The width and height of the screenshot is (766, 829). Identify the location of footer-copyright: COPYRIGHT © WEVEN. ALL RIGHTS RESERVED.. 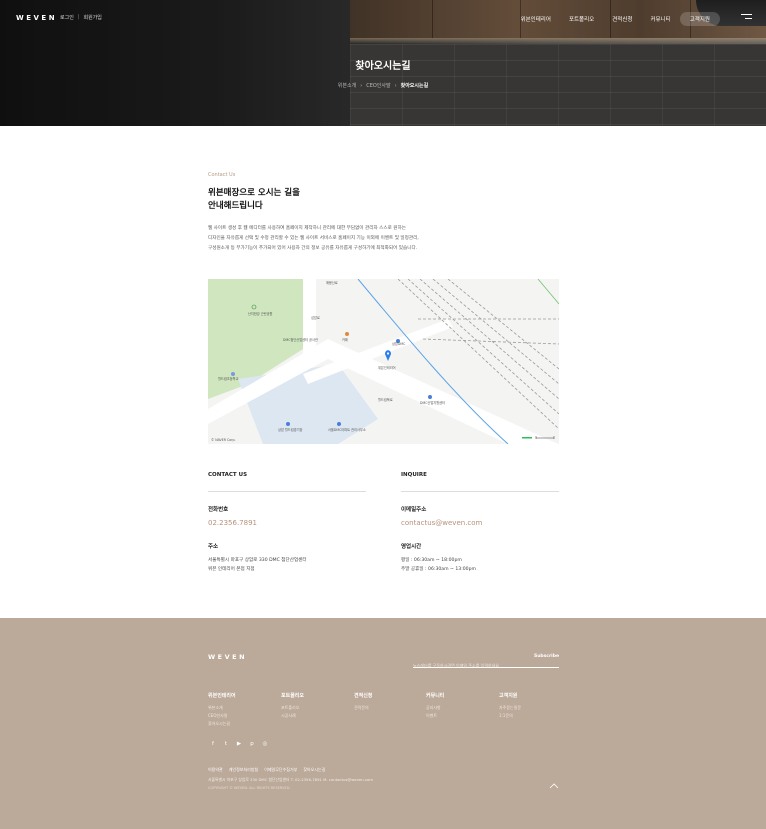
(249, 788).